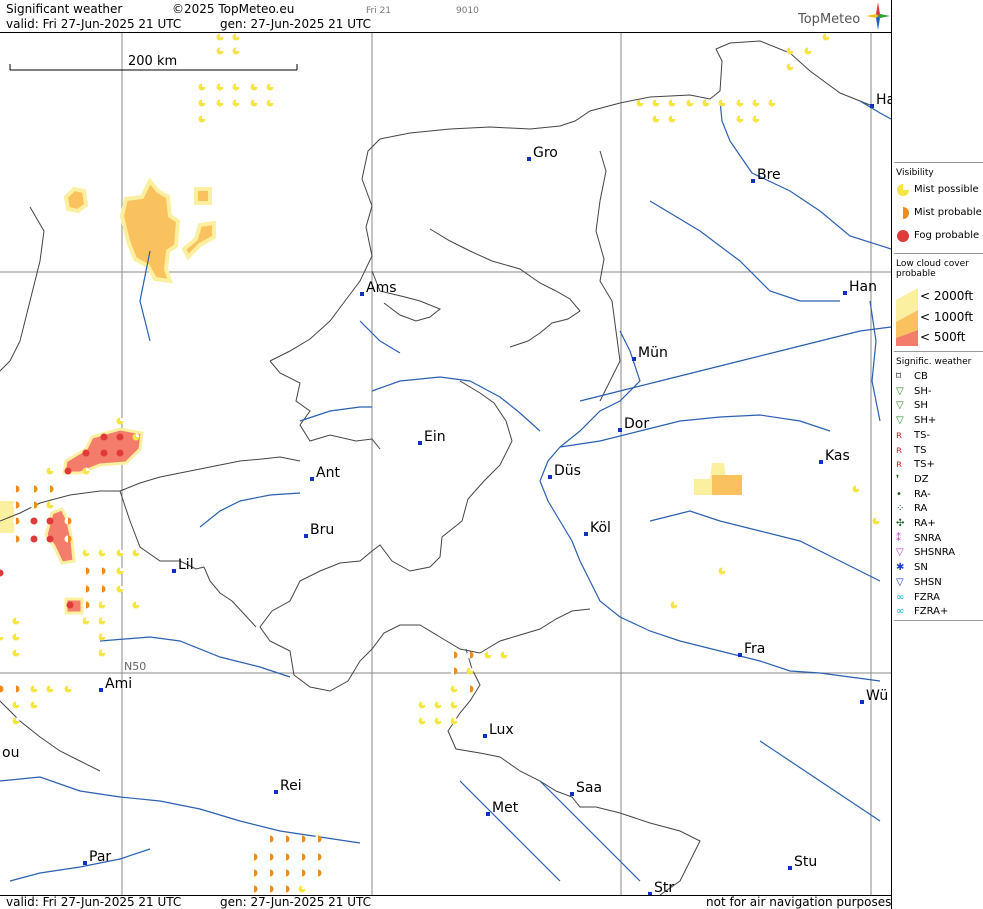 This screenshot has width=983, height=909. I want to click on latitude-label: N50, so click(135, 666).